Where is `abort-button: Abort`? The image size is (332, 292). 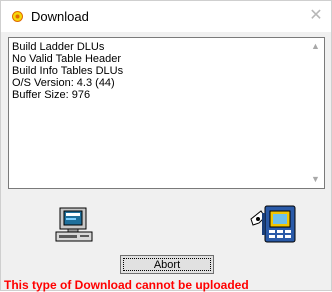 abort-button: Abort is located at coordinates (167, 264).